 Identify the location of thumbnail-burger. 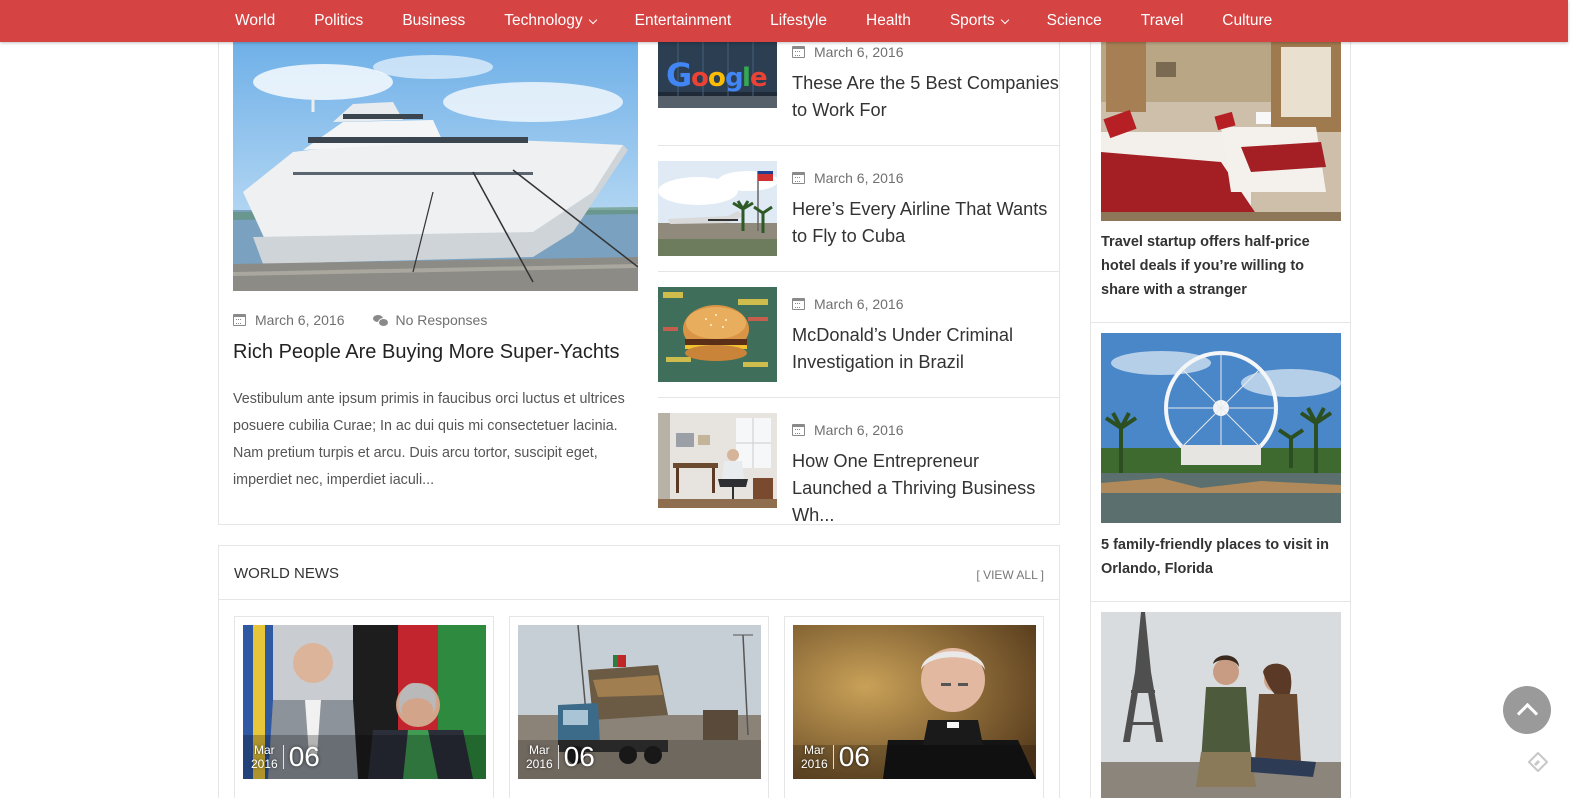
(717, 334).